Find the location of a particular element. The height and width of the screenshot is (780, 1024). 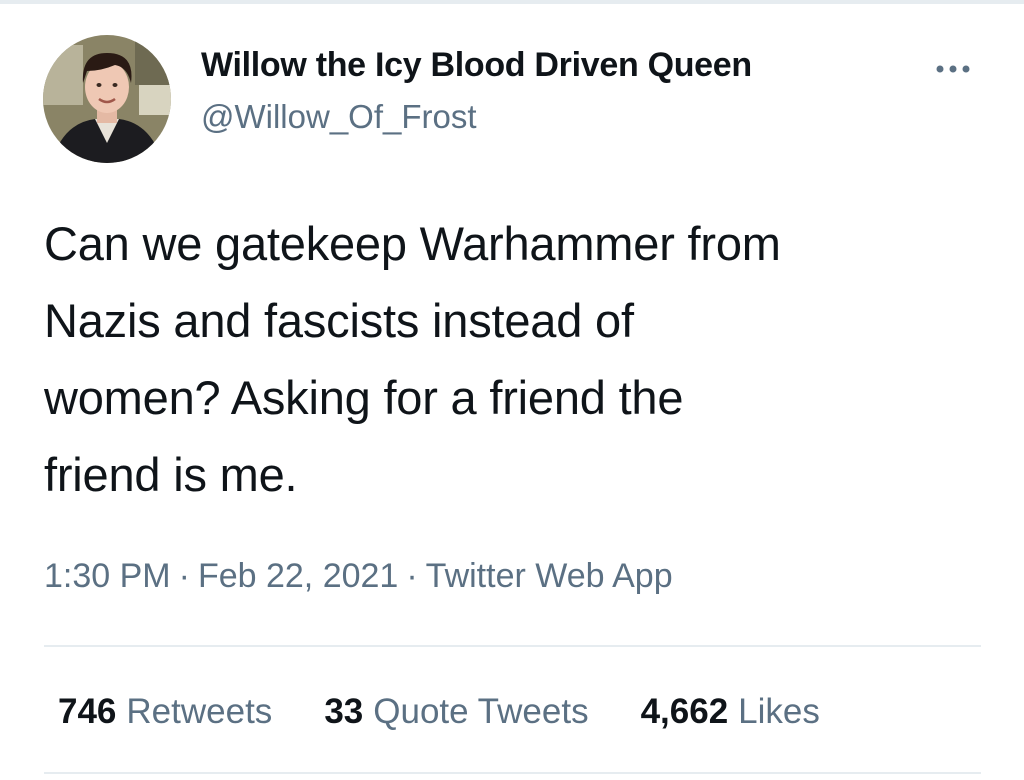

tweet-text-line: Nazis and fascists instead of is located at coordinates (339, 320).